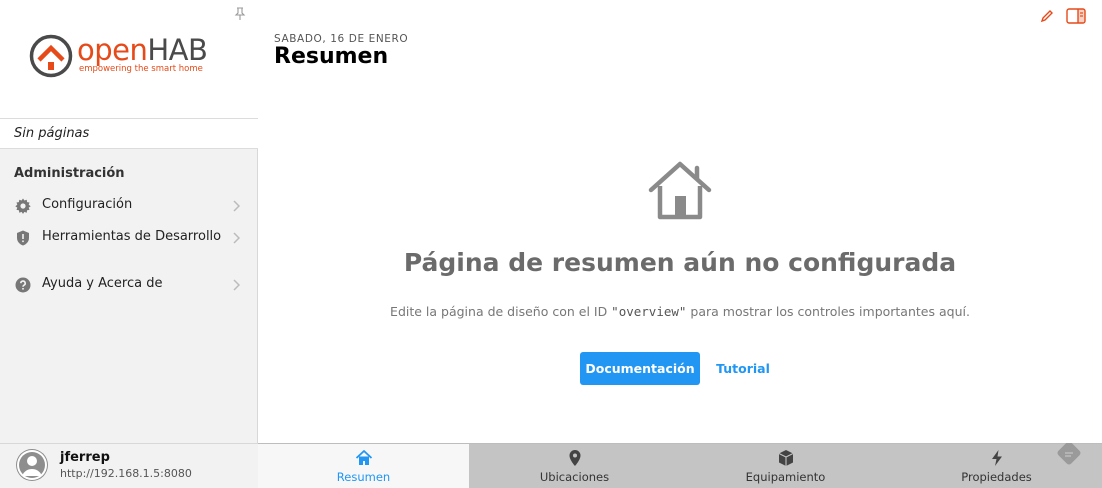 This screenshot has width=1102, height=488. Describe the element at coordinates (51, 56) in the screenshot. I see `openhab-logo-icon` at that location.